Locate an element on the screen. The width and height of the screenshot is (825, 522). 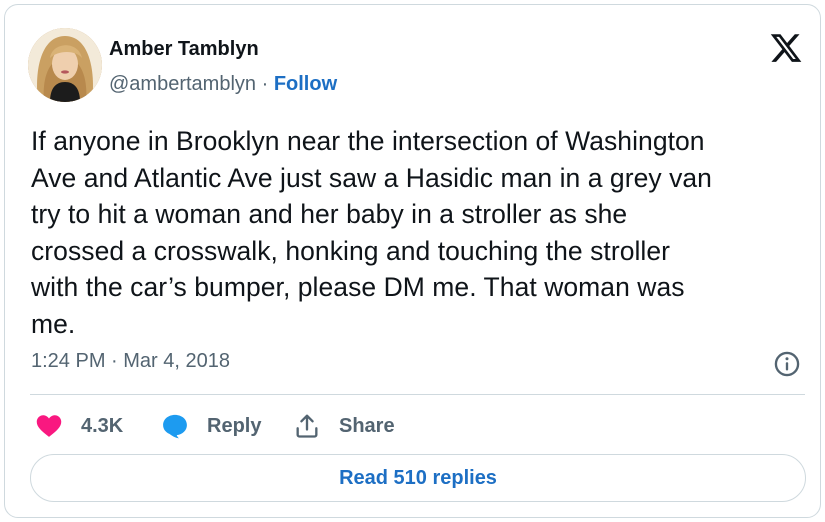
share-upload-icon is located at coordinates (307, 426).